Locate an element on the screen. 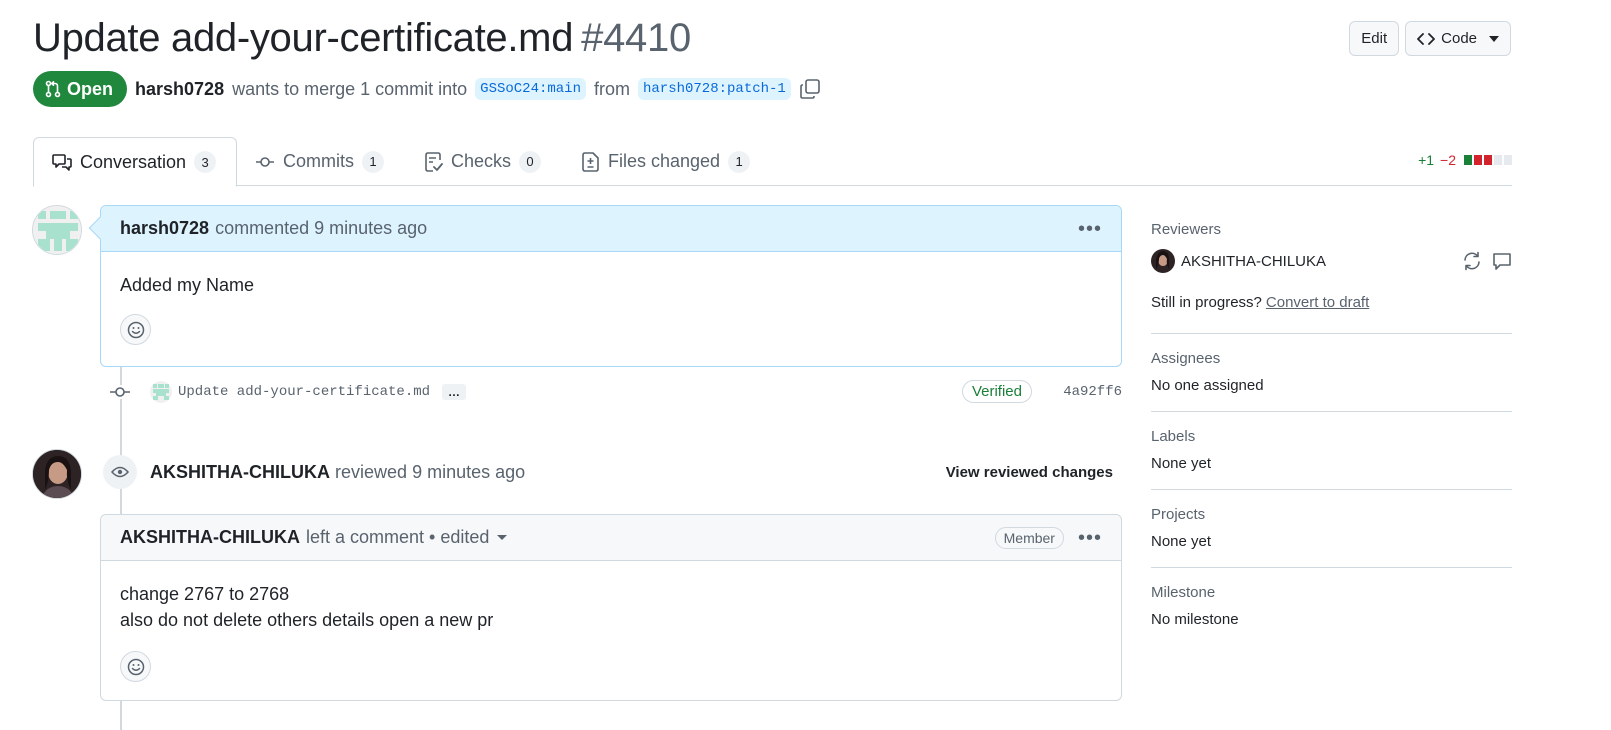  diffstat-block-add is located at coordinates (1468, 160).